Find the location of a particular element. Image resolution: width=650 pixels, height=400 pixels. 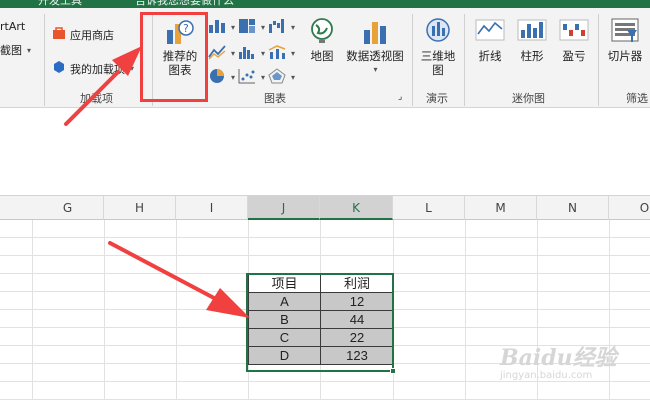

combo-chart-button: ▾ is located at coordinates (281, 53).